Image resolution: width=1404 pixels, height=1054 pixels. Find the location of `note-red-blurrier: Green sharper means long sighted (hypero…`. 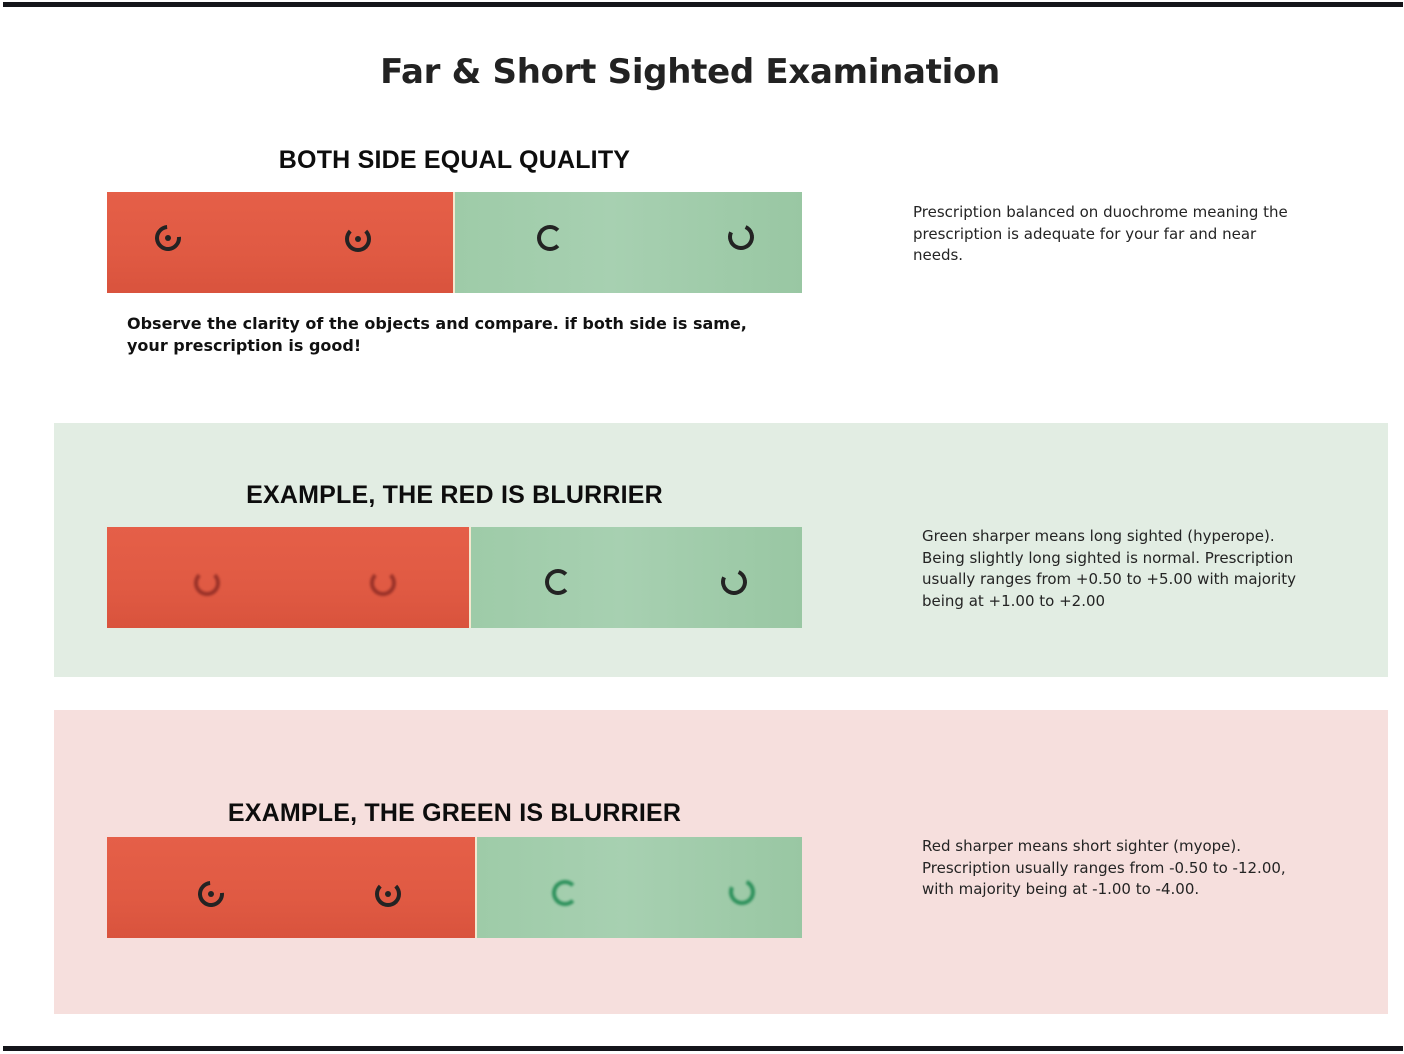

note-red-blurrier: Green sharper means long sighted (hypero… is located at coordinates (1109, 568).